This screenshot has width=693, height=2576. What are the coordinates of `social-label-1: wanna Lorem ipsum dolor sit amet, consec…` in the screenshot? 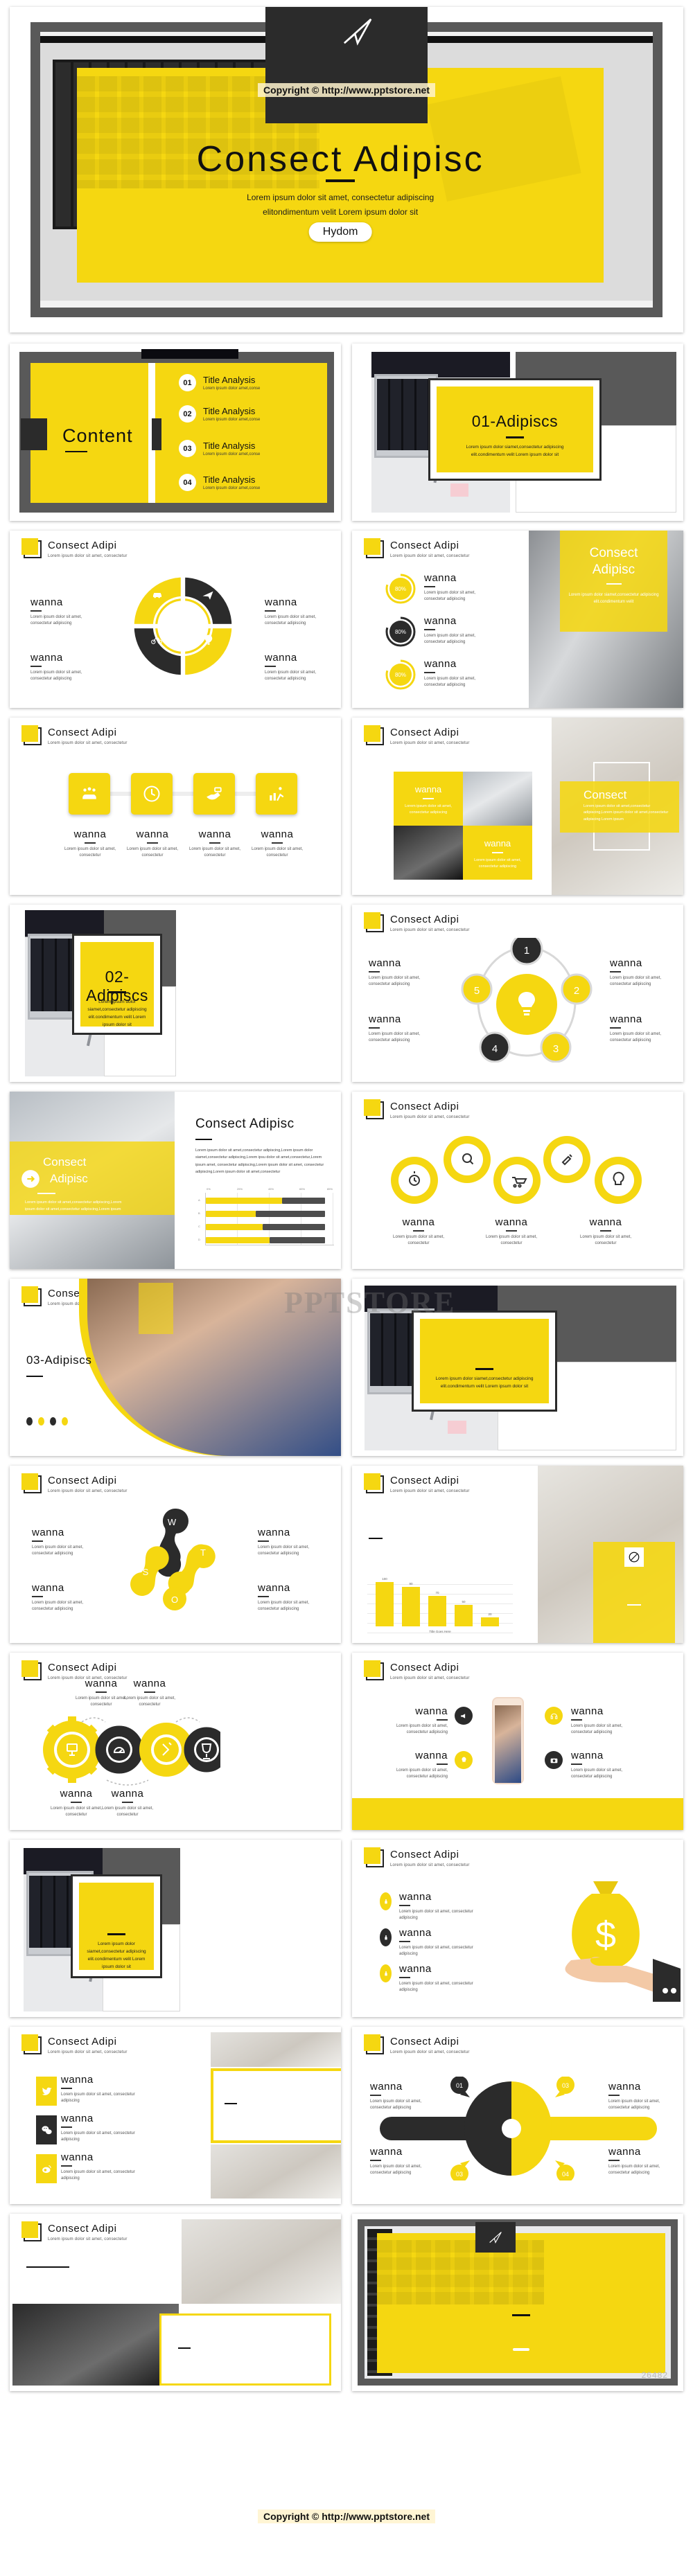 It's located at (99, 2089).